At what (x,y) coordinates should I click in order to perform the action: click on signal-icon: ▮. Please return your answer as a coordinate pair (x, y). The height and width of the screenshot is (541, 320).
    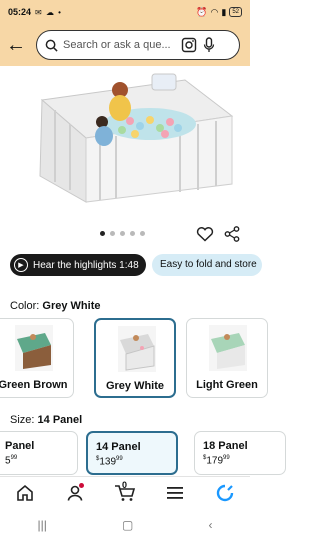
    Looking at the image, I should click on (224, 11).